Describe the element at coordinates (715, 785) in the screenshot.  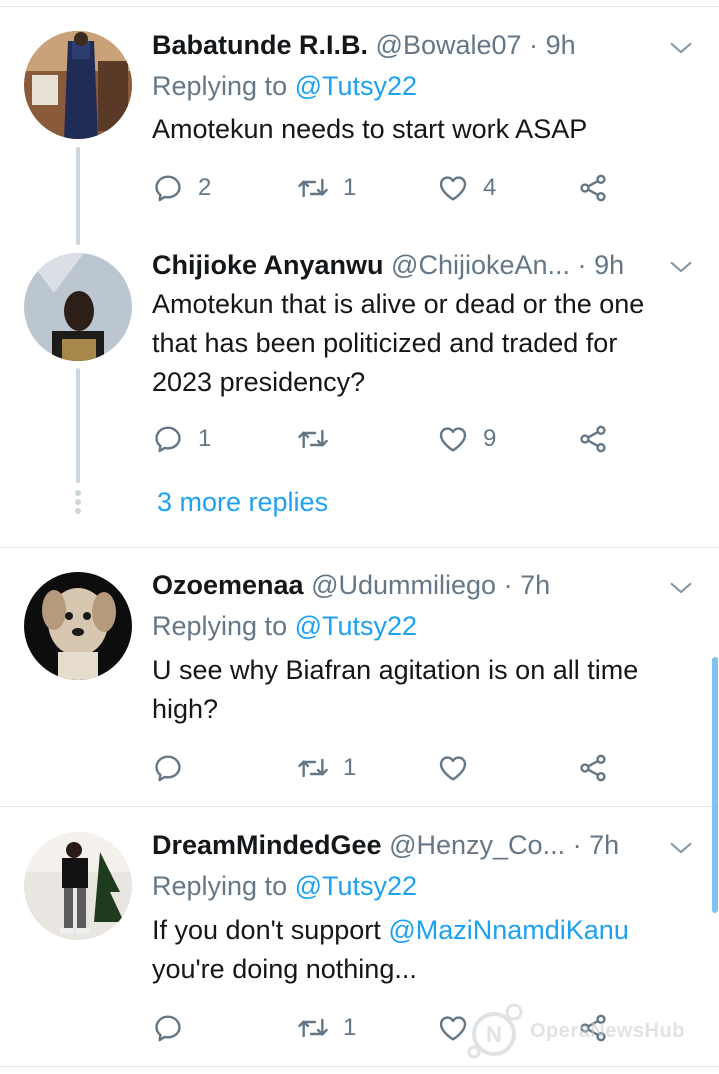
I see `scrollbar` at that location.